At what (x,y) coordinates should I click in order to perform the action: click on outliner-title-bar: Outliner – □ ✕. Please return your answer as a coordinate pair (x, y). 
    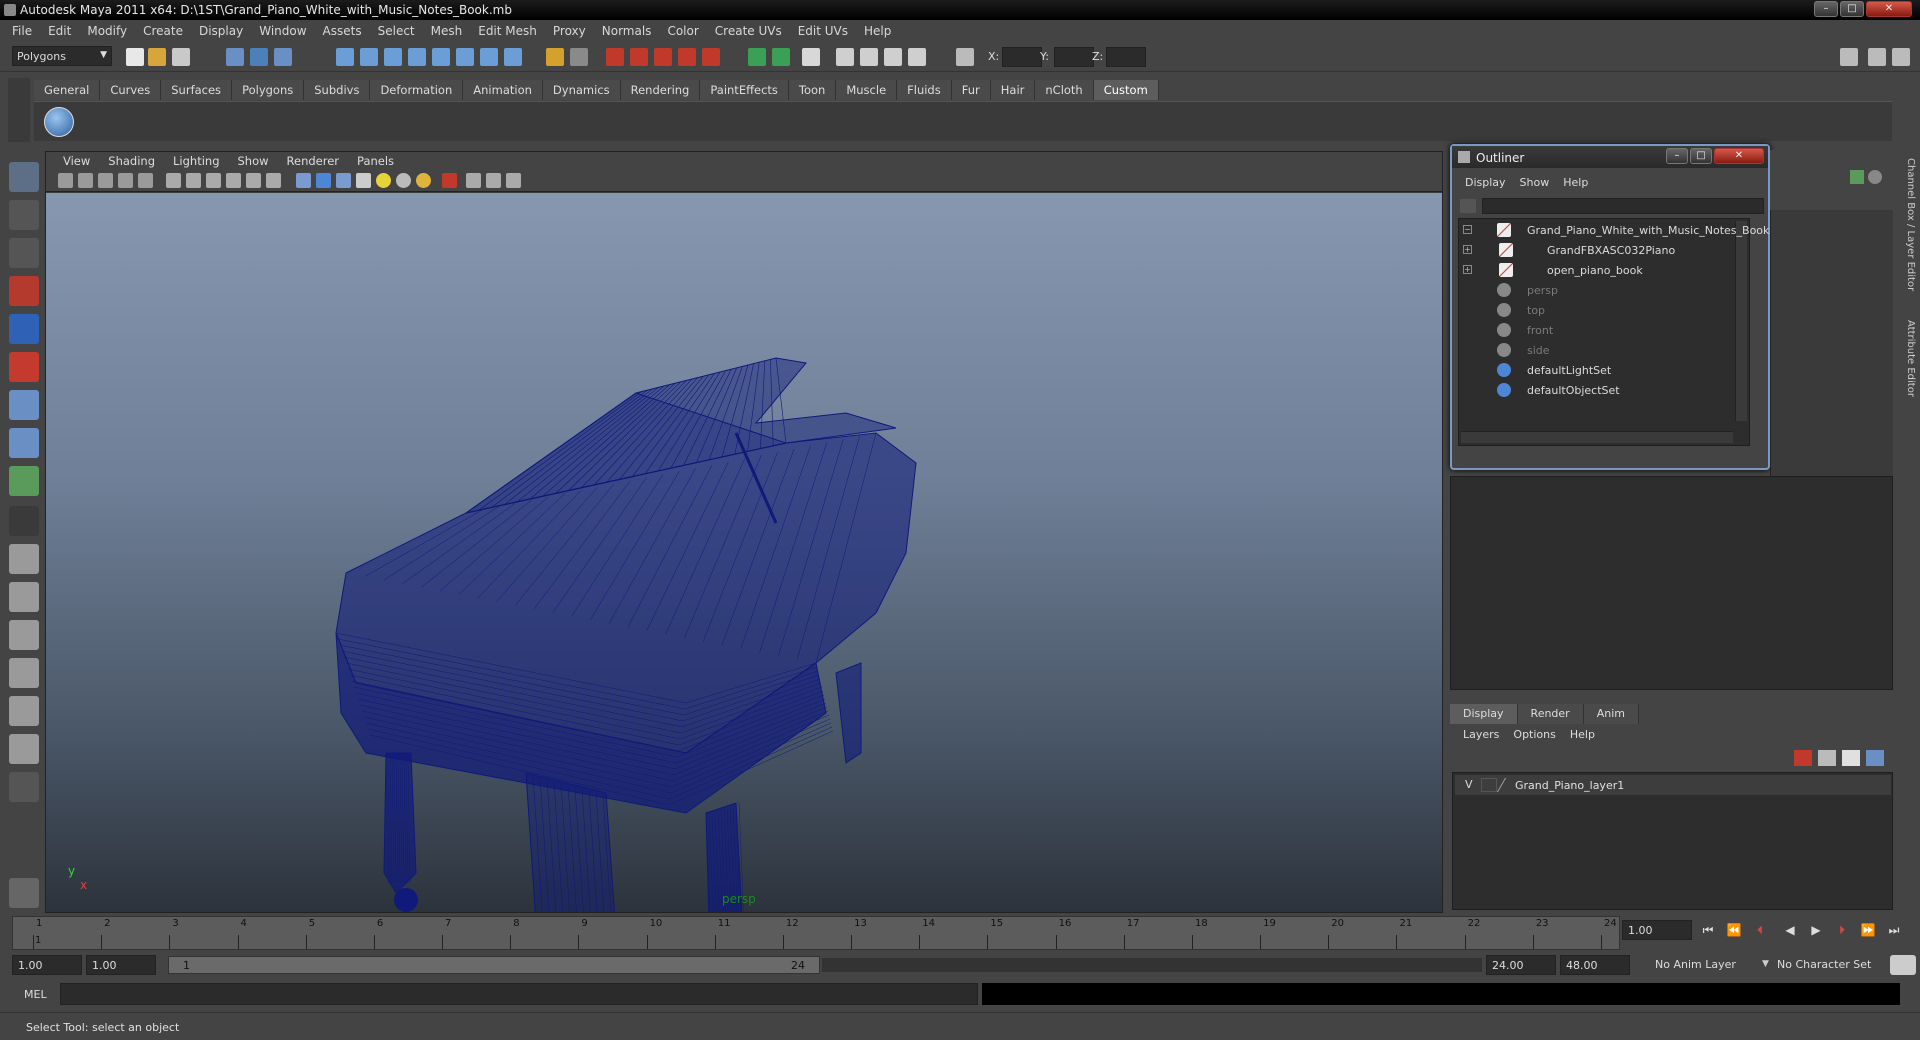
    Looking at the image, I should click on (1610, 157).